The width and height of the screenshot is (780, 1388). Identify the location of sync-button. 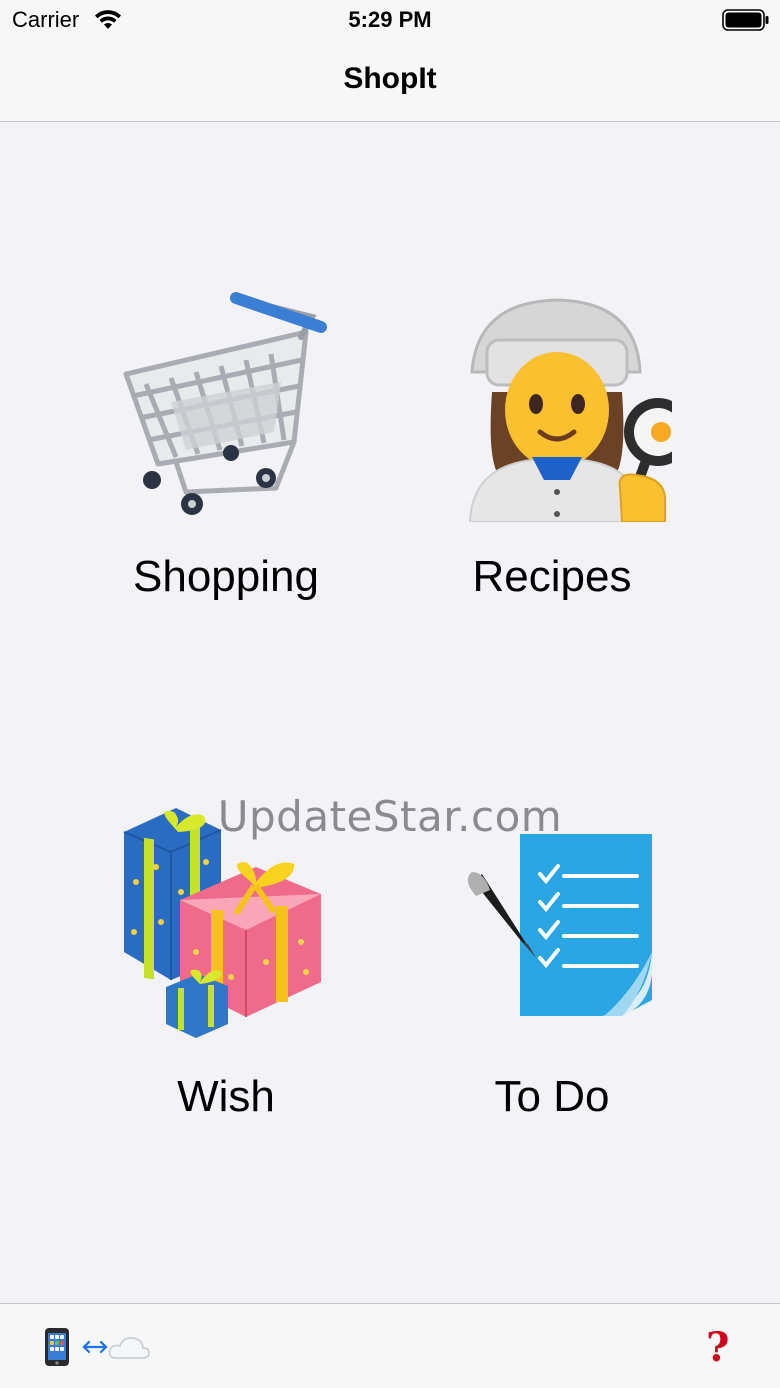
(96, 1347).